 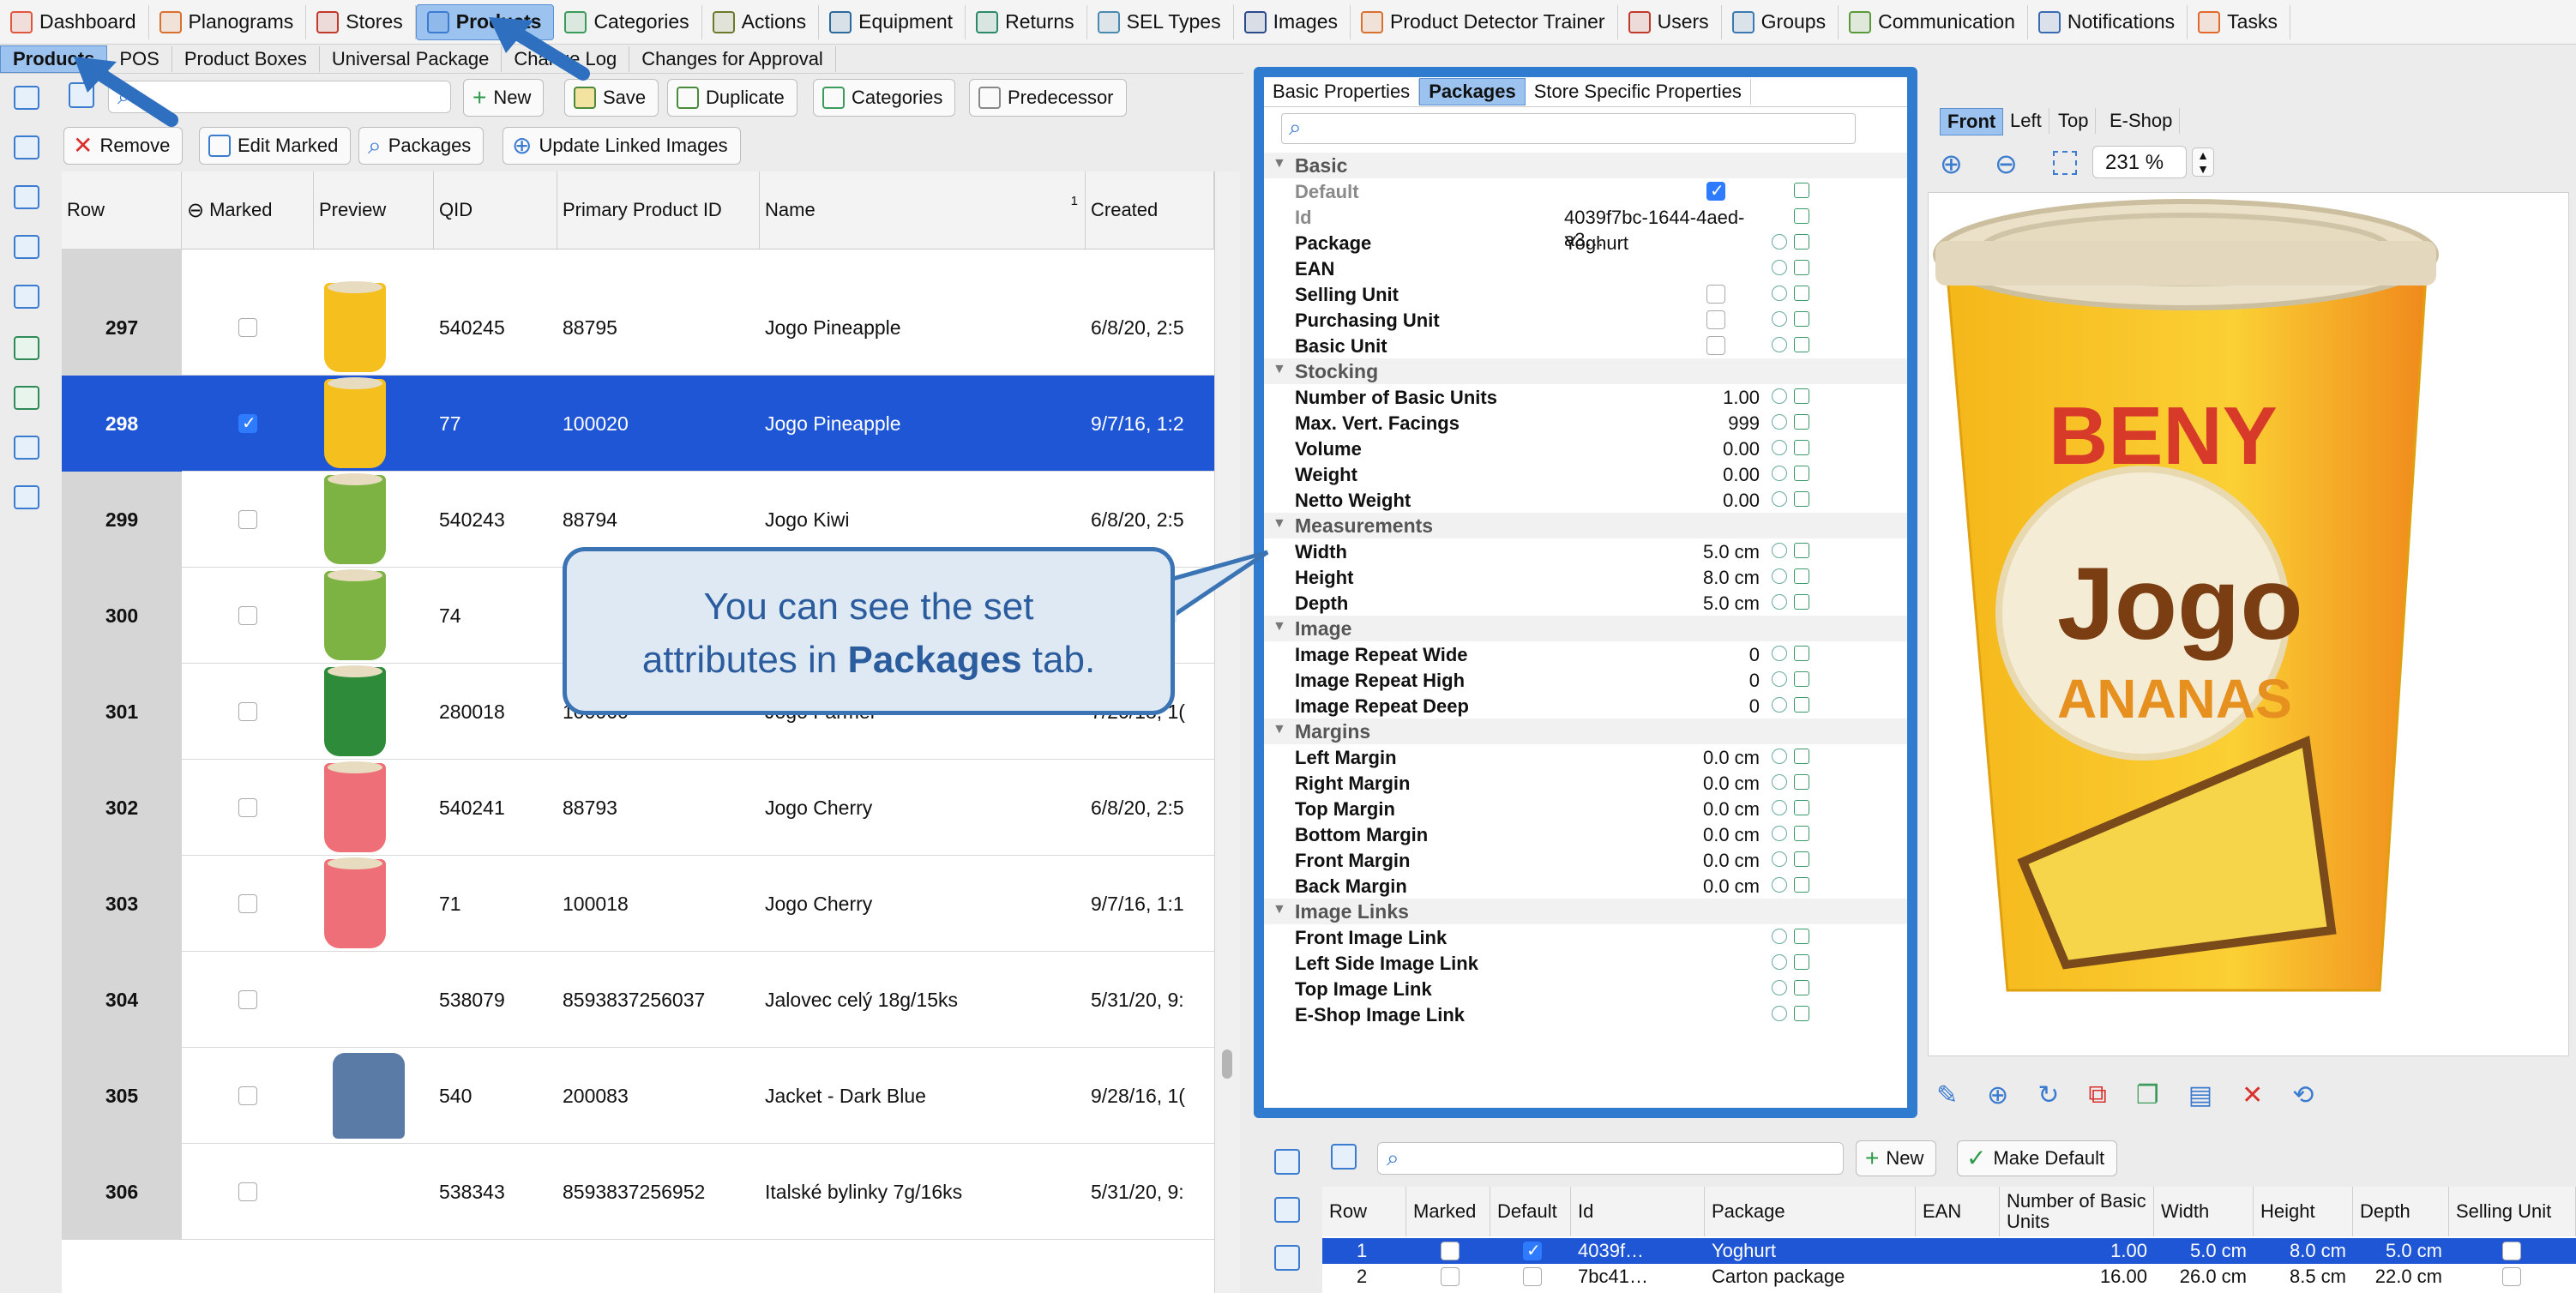 I want to click on nav-tab-planograms: Planograms, so click(x=228, y=21).